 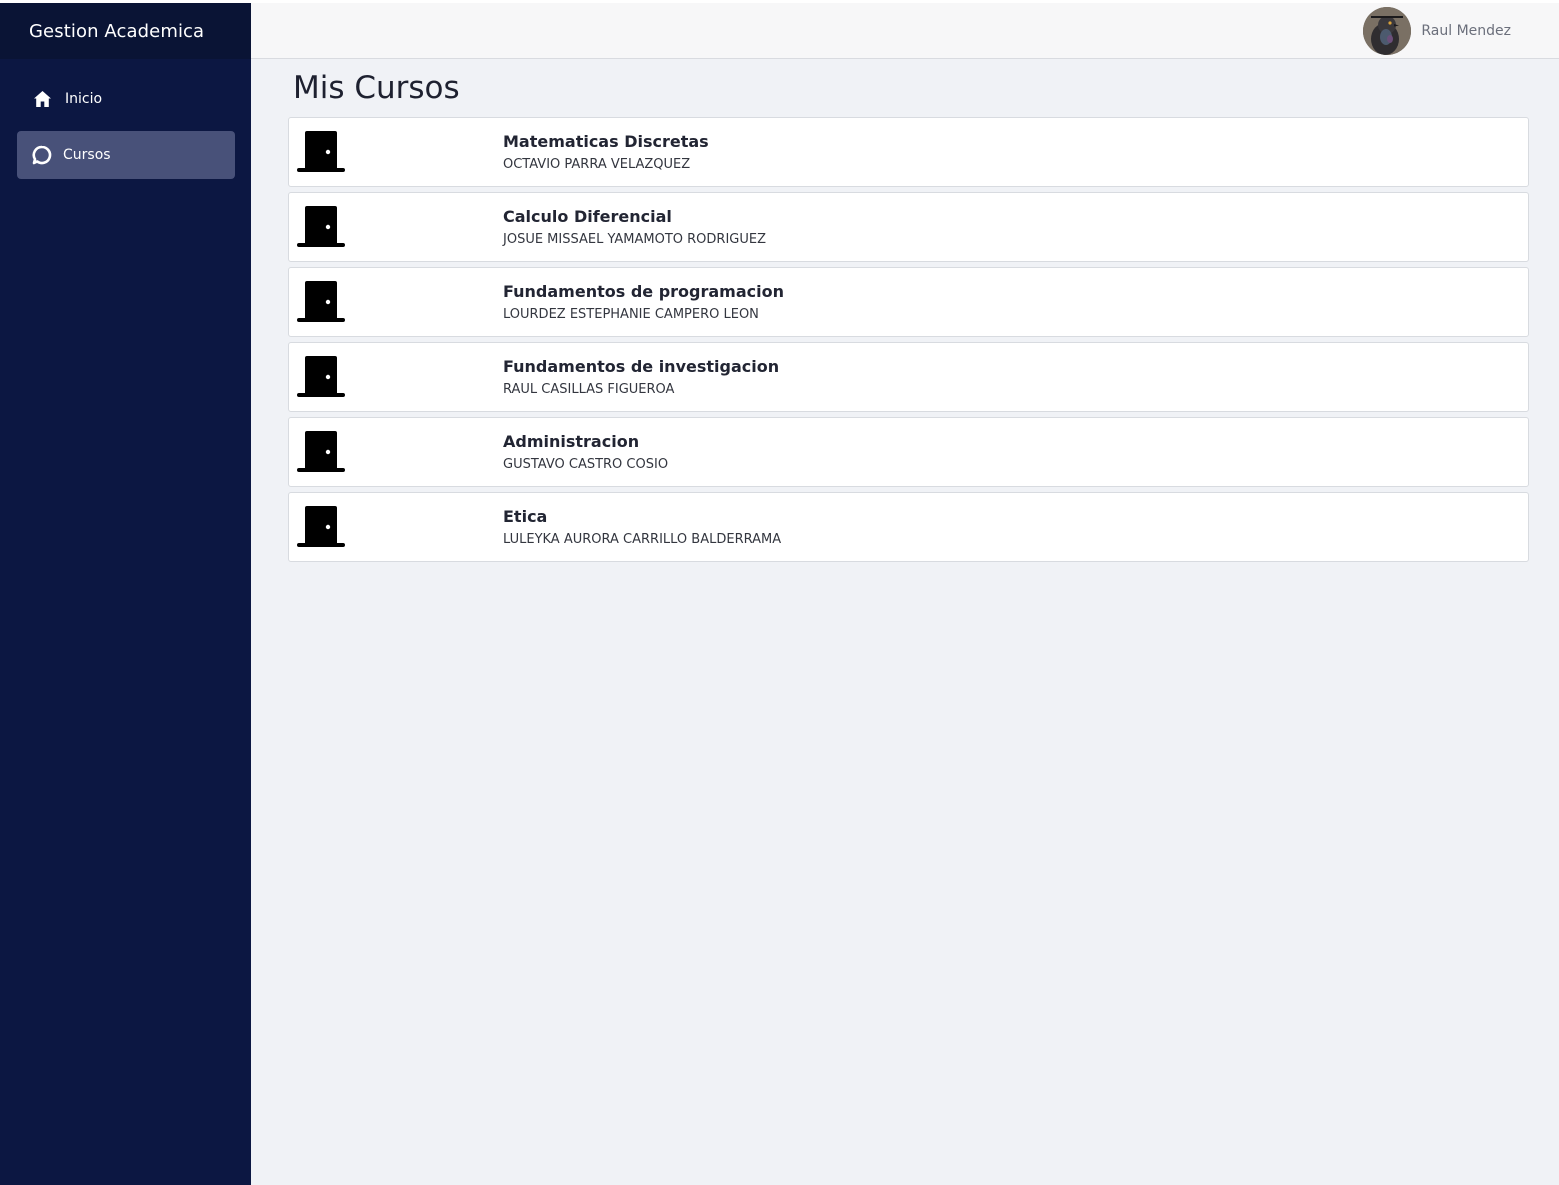 What do you see at coordinates (525, 516) in the screenshot?
I see `course-name: Etica` at bounding box center [525, 516].